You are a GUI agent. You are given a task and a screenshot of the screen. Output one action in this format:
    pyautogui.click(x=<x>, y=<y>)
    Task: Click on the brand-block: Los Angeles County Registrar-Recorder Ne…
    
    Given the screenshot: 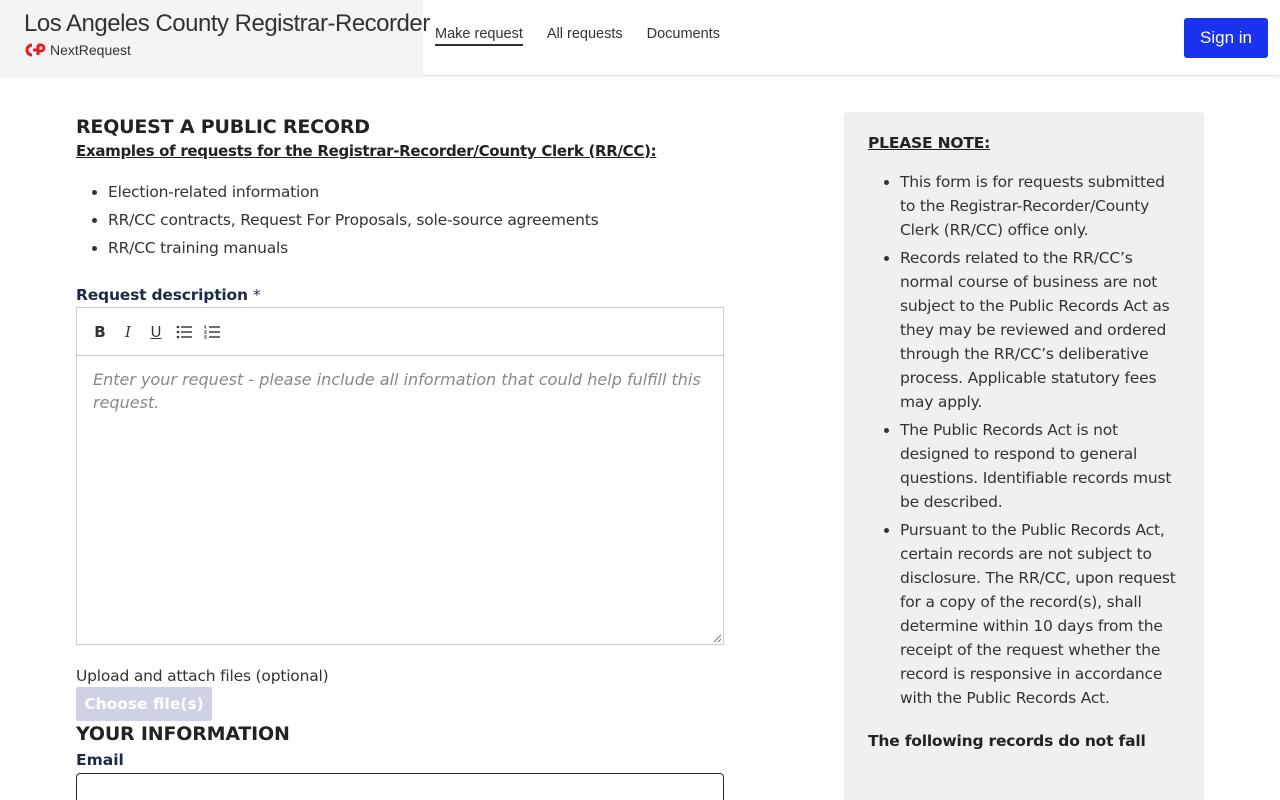 What is the action you would take?
    pyautogui.click(x=215, y=38)
    